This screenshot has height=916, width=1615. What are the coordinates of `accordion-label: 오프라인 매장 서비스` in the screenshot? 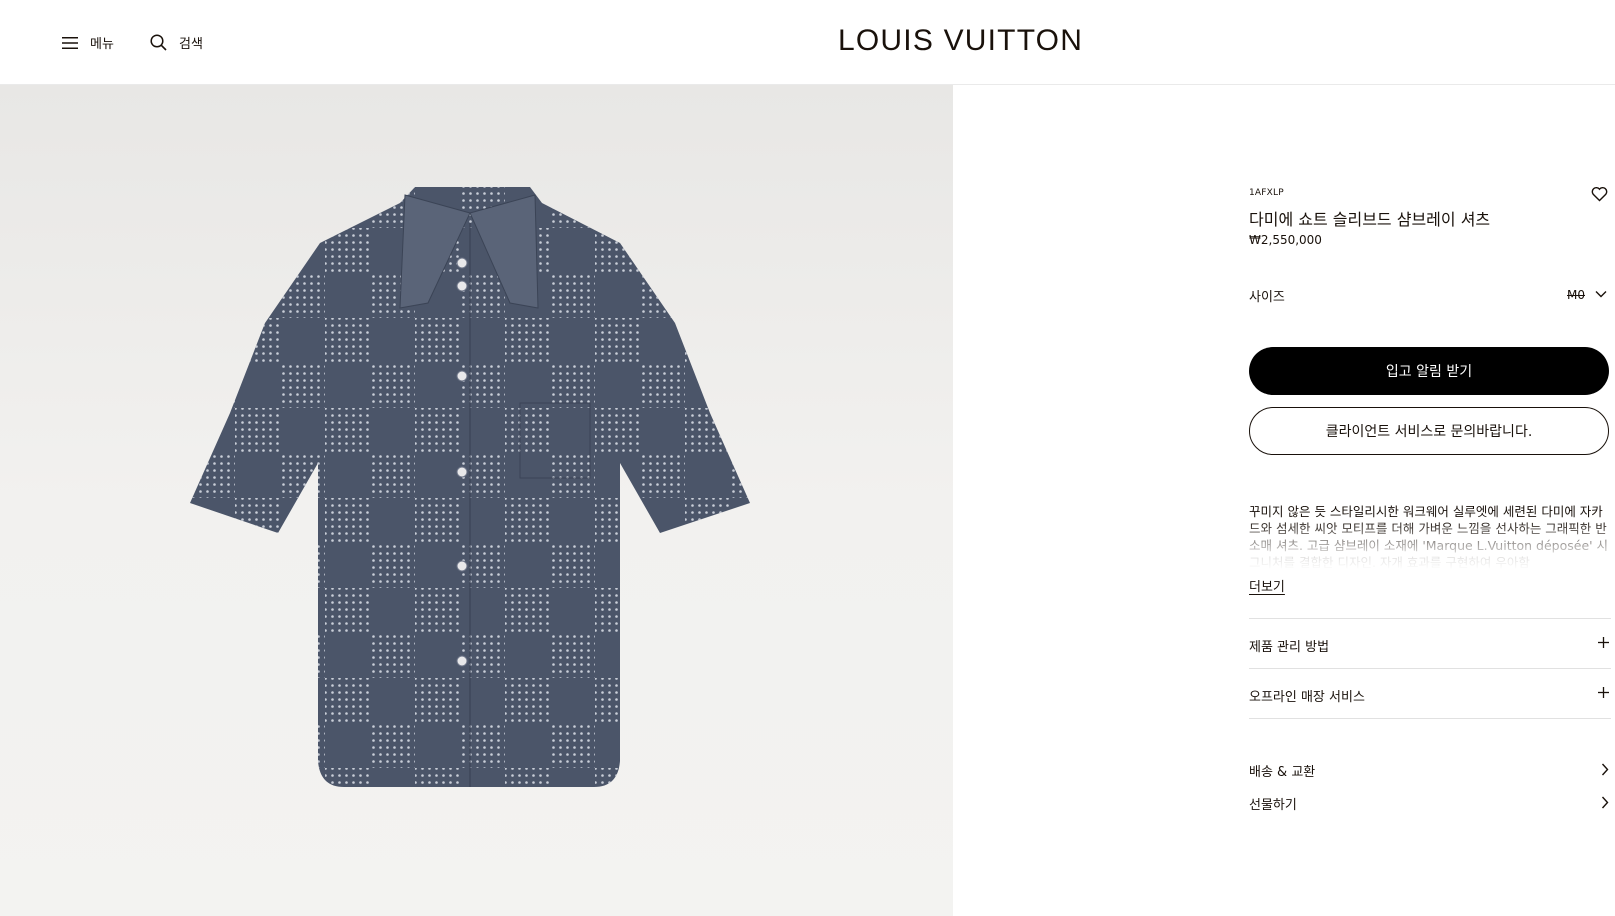 It's located at (1307, 697).